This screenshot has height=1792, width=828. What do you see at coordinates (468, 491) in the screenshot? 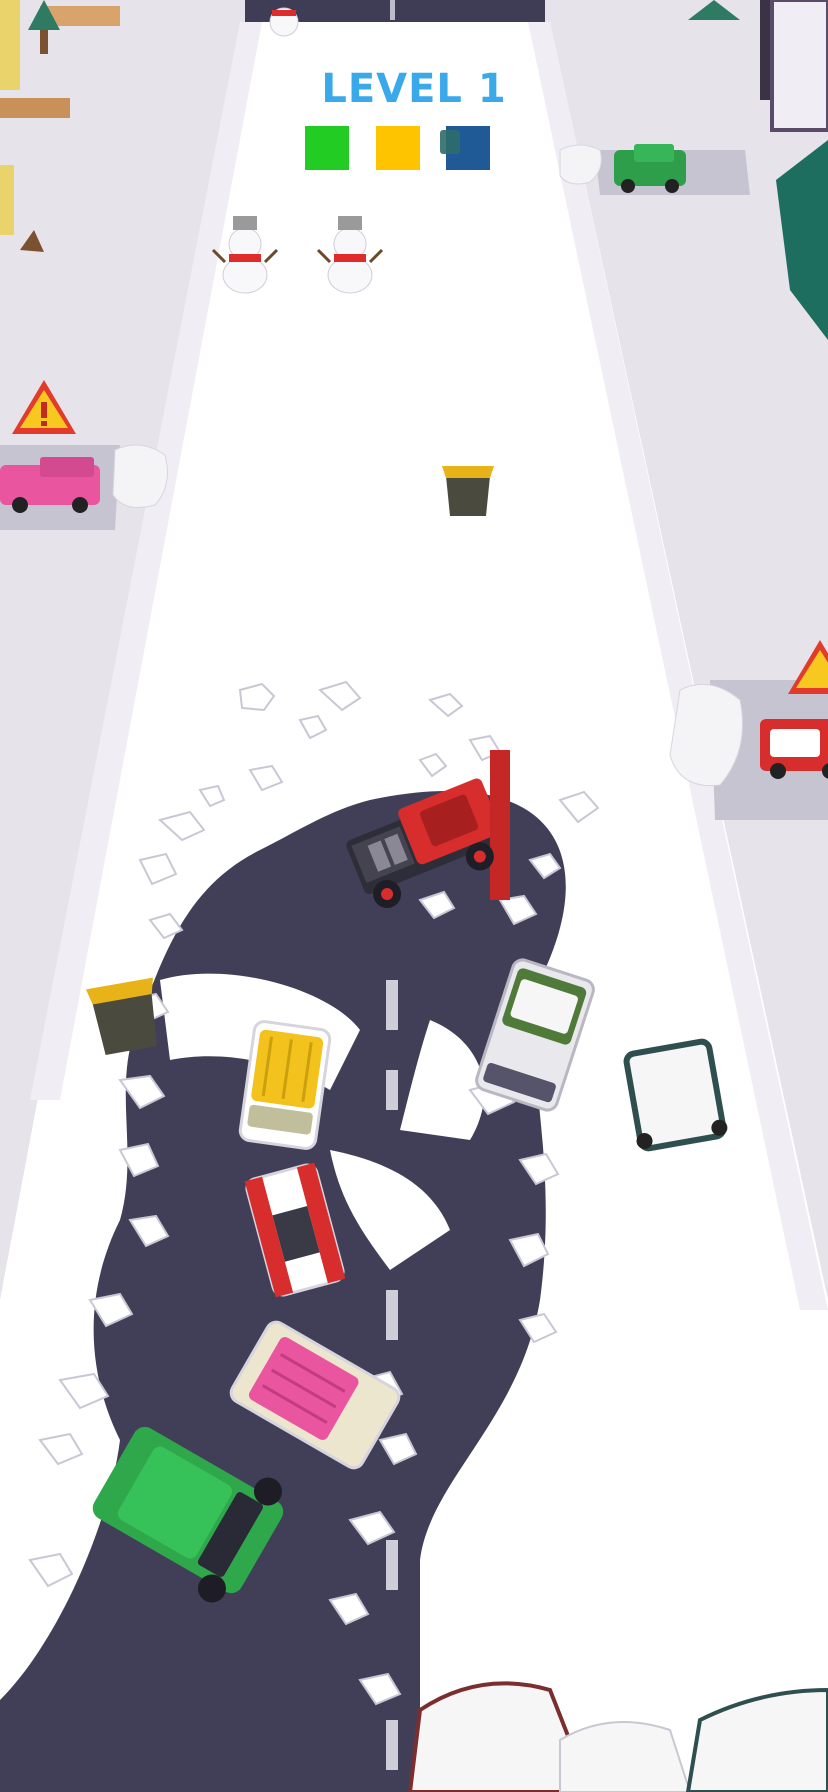
I see `trash-bin` at bounding box center [468, 491].